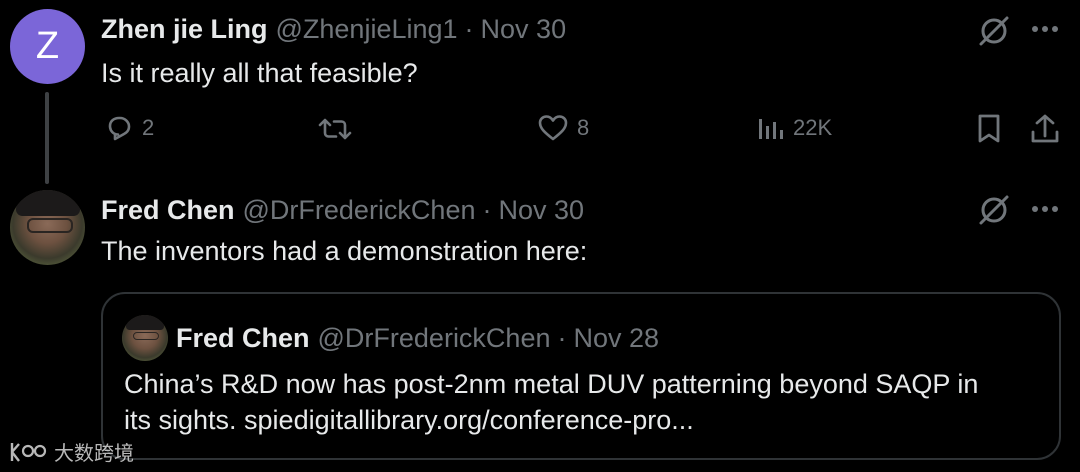 Image resolution: width=1080 pixels, height=472 pixels. Describe the element at coordinates (367, 29) in the screenshot. I see `author-handle: @ZhenjieLing1` at that location.